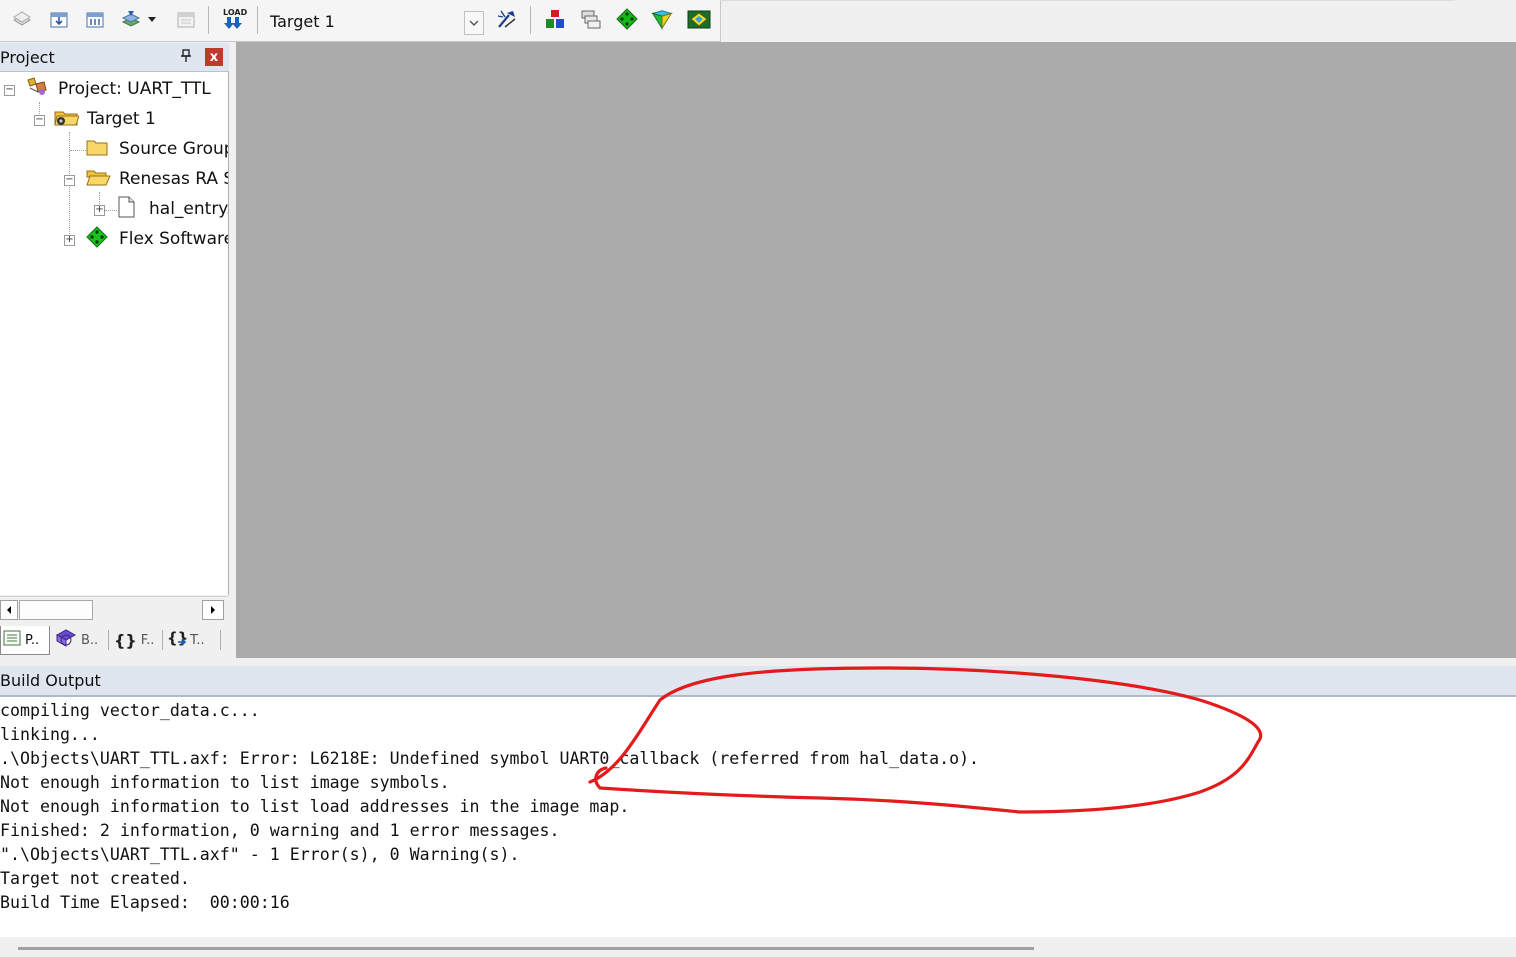 This screenshot has height=957, width=1516. Describe the element at coordinates (235, 12) in the screenshot. I see `load-label: LOAD` at that location.